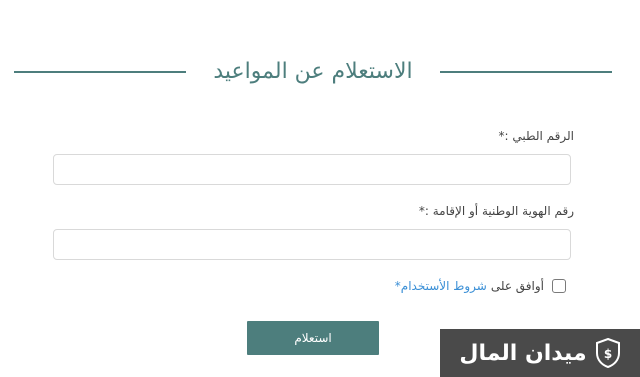  I want to click on money-shield-icon: $, so click(607, 353).